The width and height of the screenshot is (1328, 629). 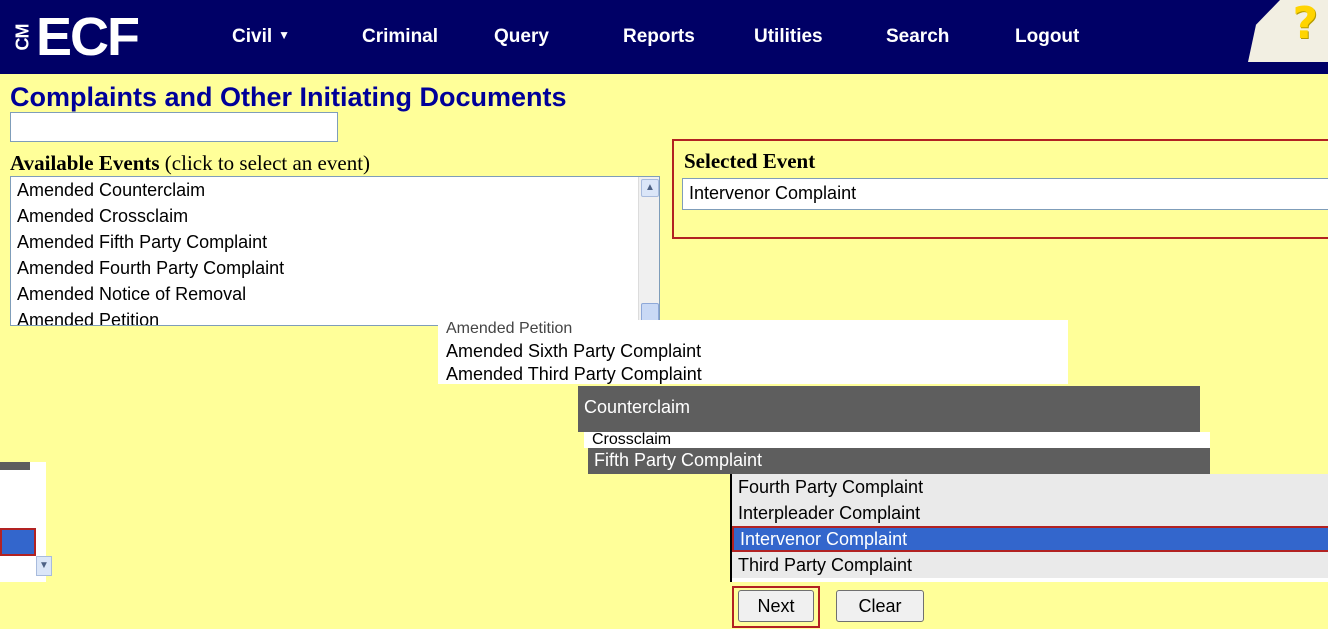 I want to click on list-item: Crossclaim, so click(x=897, y=440).